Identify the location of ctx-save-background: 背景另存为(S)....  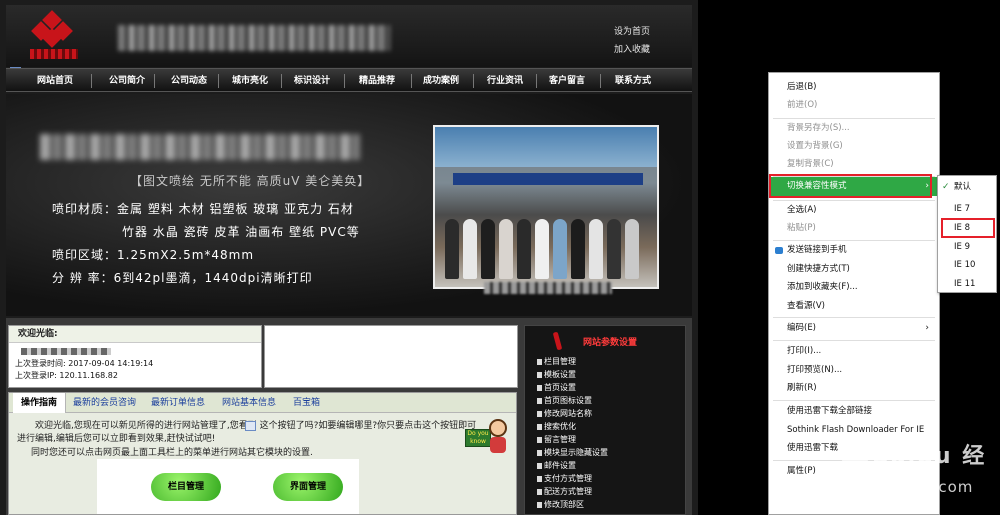
(854, 128).